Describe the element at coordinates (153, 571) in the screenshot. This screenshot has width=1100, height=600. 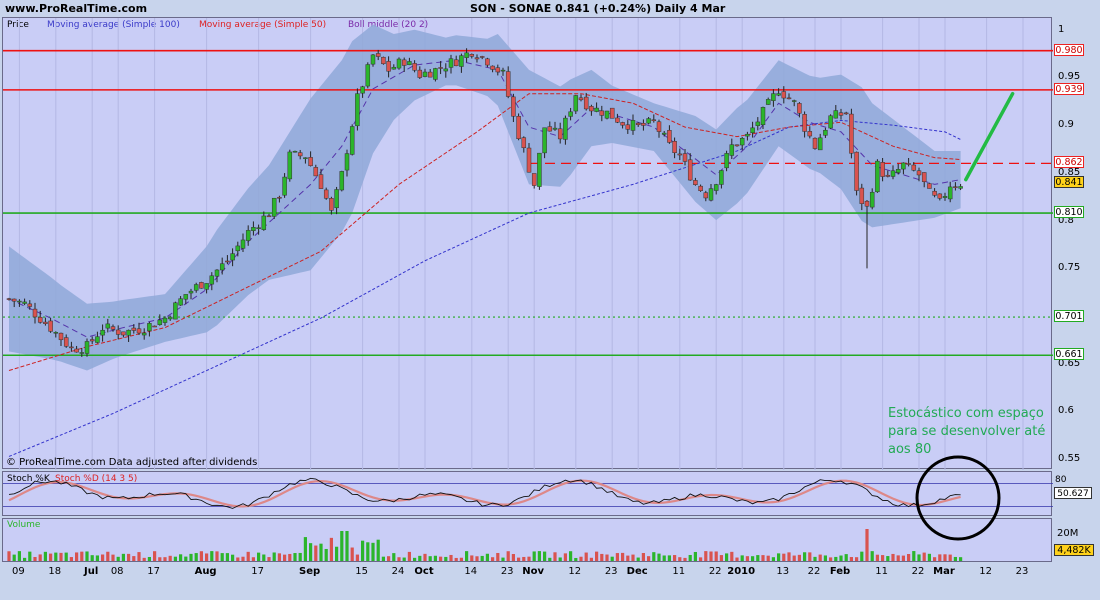
I see `x-tick-label: 17` at that location.